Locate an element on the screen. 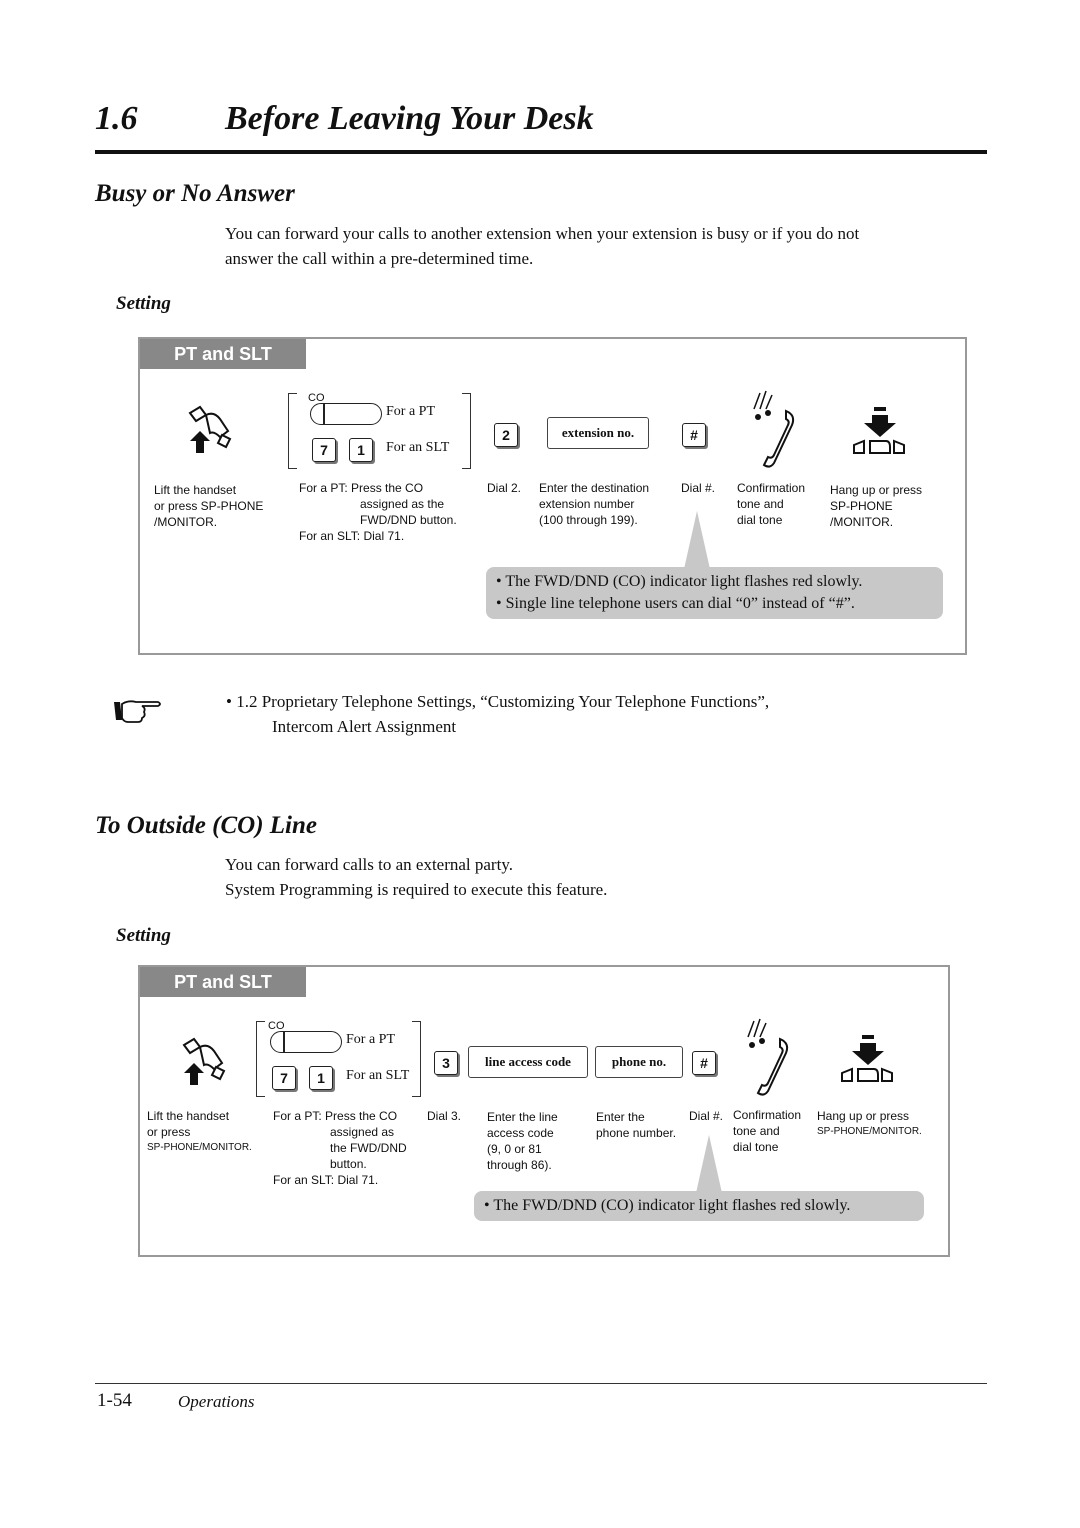  section-number: 1.6 is located at coordinates (116, 118).